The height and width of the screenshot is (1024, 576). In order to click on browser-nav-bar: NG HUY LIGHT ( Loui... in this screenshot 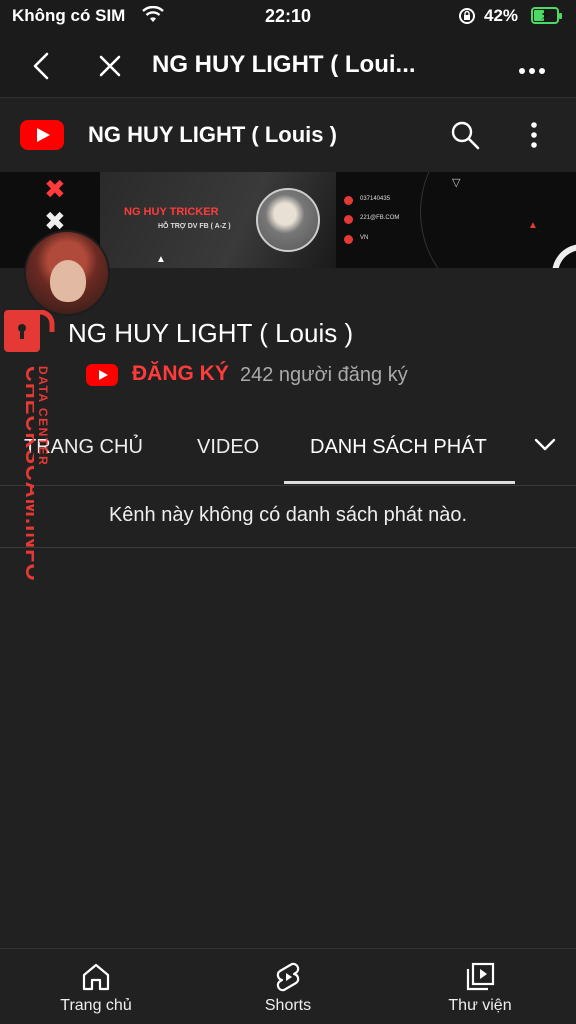, I will do `click(288, 66)`.